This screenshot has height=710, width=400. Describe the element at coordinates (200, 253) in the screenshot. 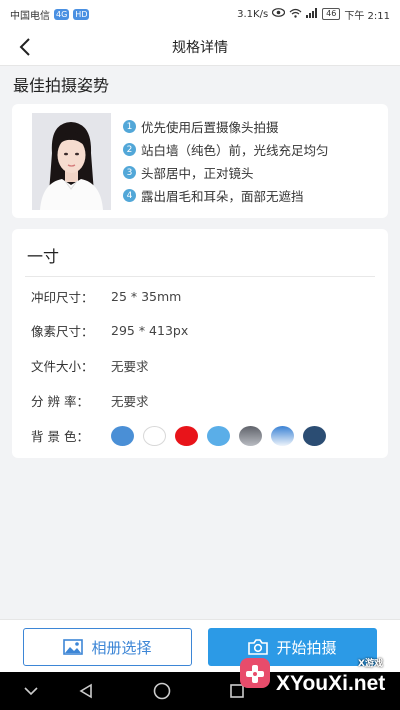

I see `spec-name: 一寸` at that location.